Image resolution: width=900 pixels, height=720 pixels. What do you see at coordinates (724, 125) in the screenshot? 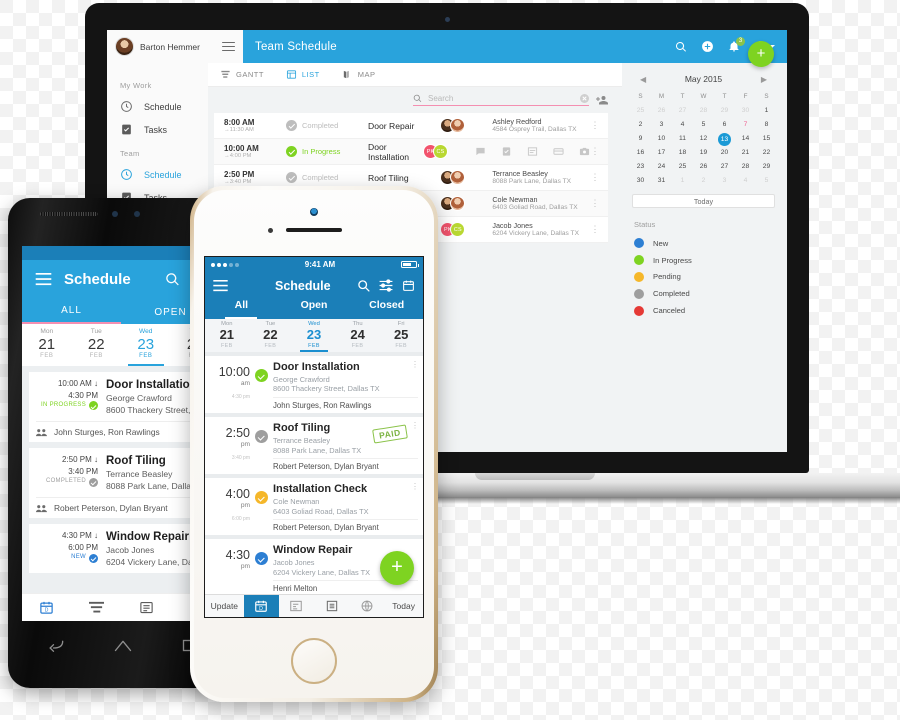
I see `calendar-day: 6` at bounding box center [724, 125].